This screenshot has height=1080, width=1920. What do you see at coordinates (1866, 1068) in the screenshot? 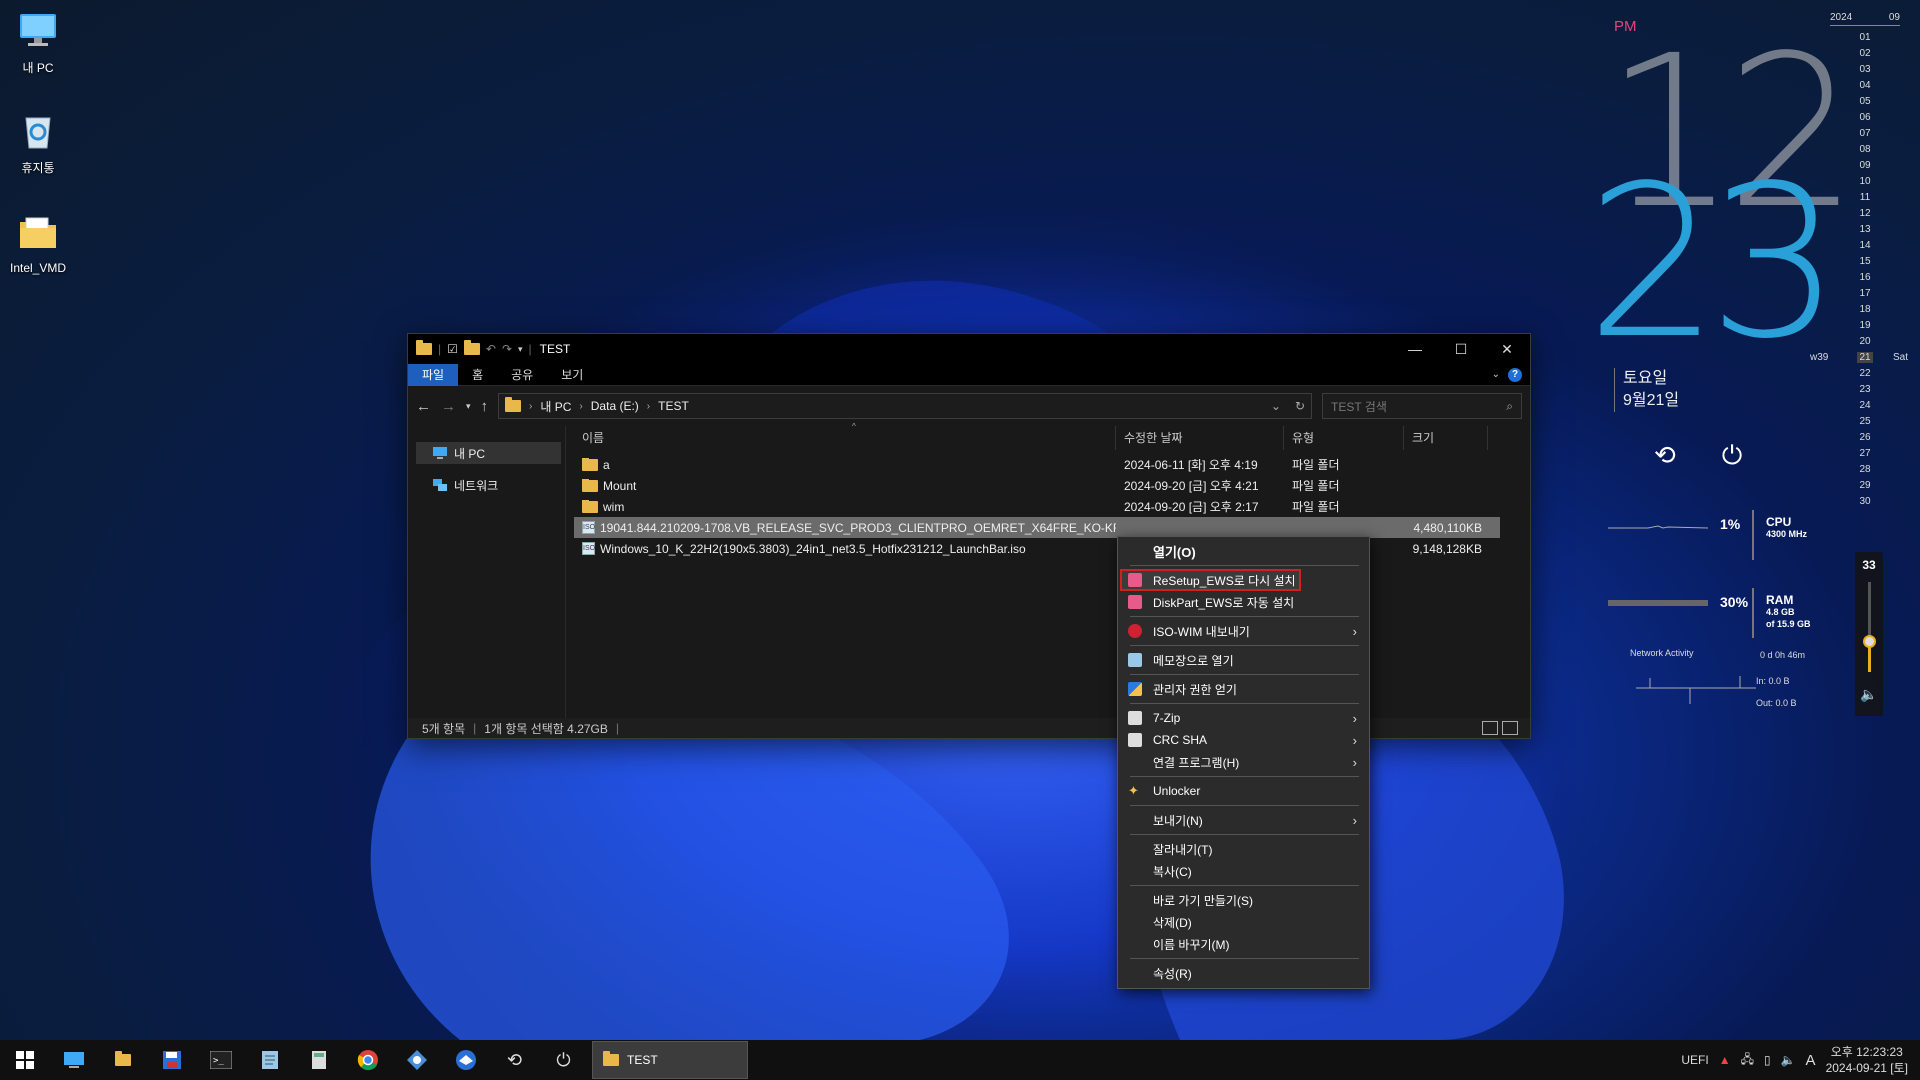
I see `taskbar-date: 2024-09-21 [토]` at bounding box center [1866, 1068].